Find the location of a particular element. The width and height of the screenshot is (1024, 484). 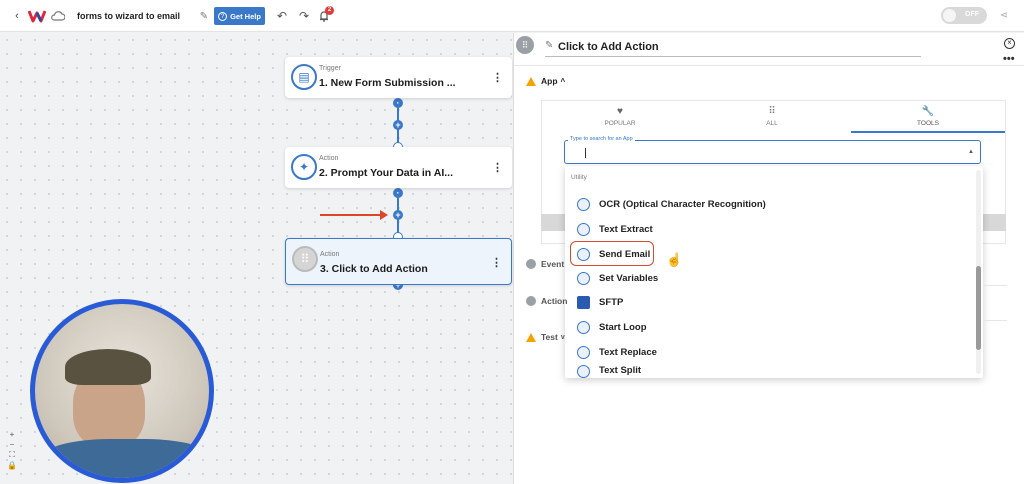

chevron-left-icon: ‹ is located at coordinates (17, 16).